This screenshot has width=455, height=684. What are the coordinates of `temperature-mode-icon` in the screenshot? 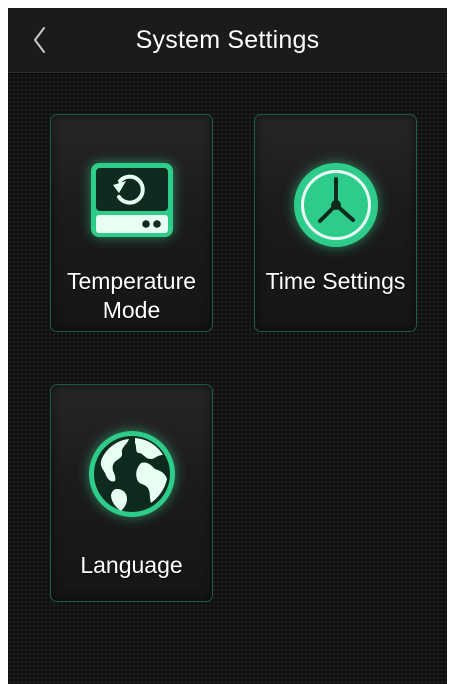 It's located at (132, 203).